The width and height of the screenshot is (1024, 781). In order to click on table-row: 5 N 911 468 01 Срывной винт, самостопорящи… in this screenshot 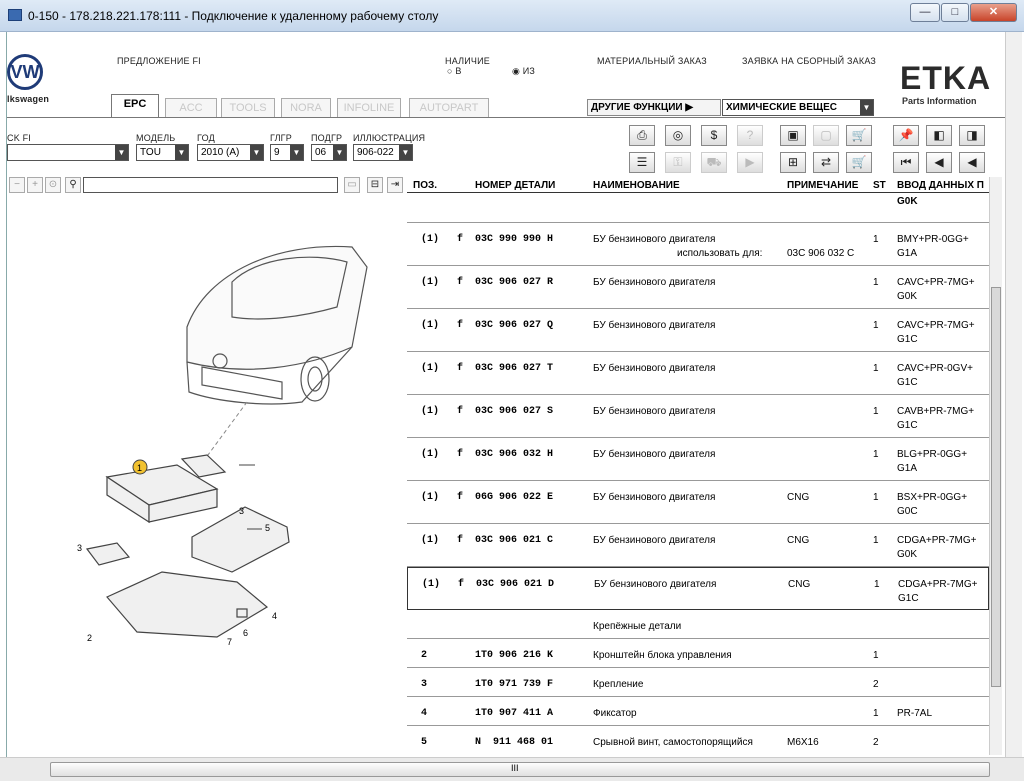, I will do `click(698, 739)`.